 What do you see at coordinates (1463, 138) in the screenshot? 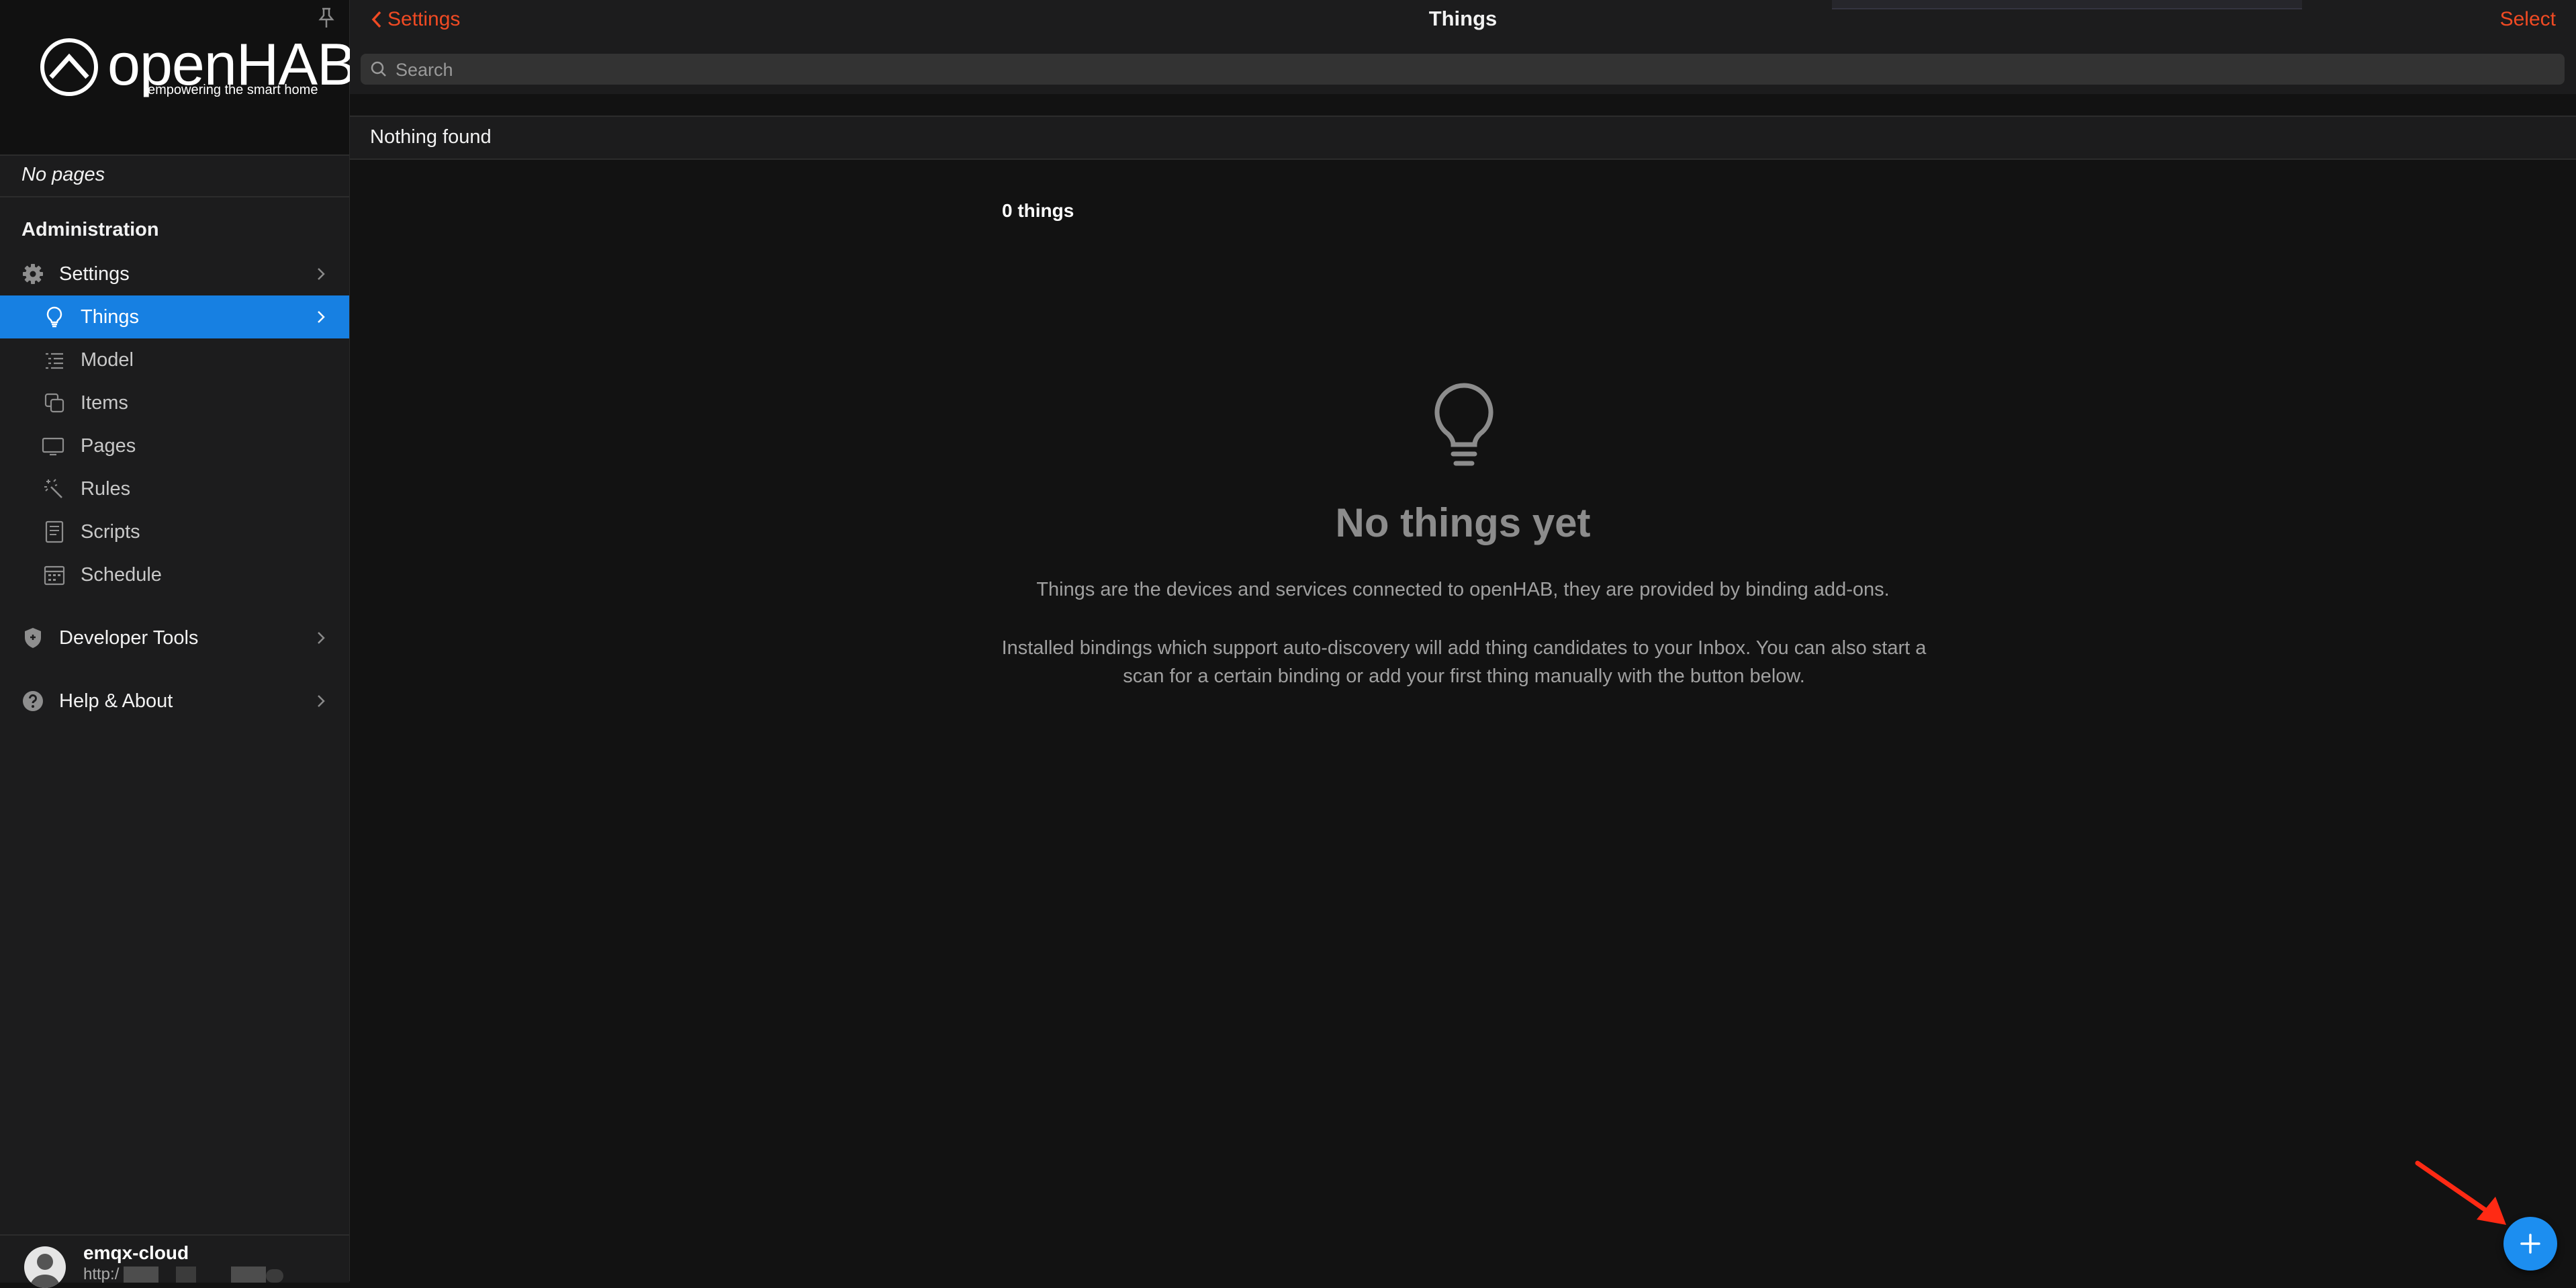
I see `search-results-bar: Nothing found` at bounding box center [1463, 138].